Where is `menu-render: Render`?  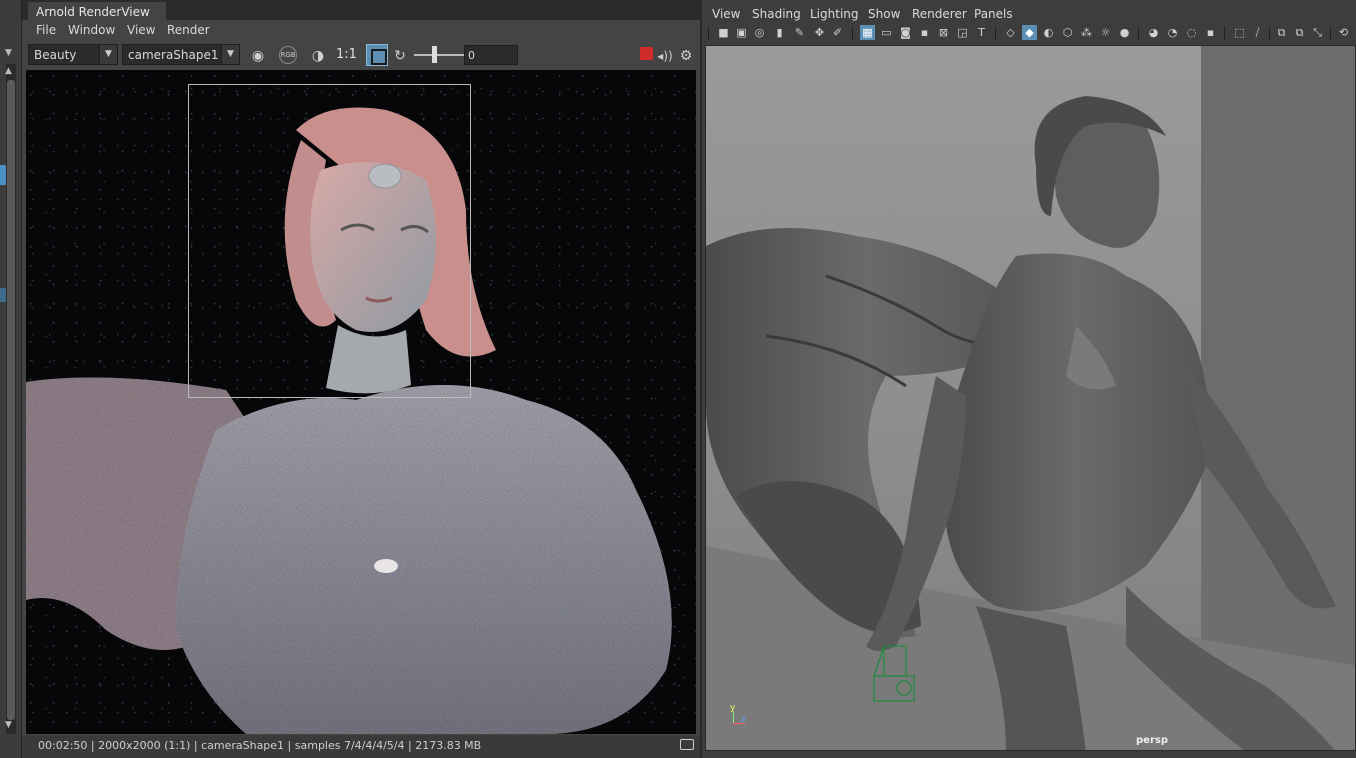
menu-render: Render is located at coordinates (188, 30).